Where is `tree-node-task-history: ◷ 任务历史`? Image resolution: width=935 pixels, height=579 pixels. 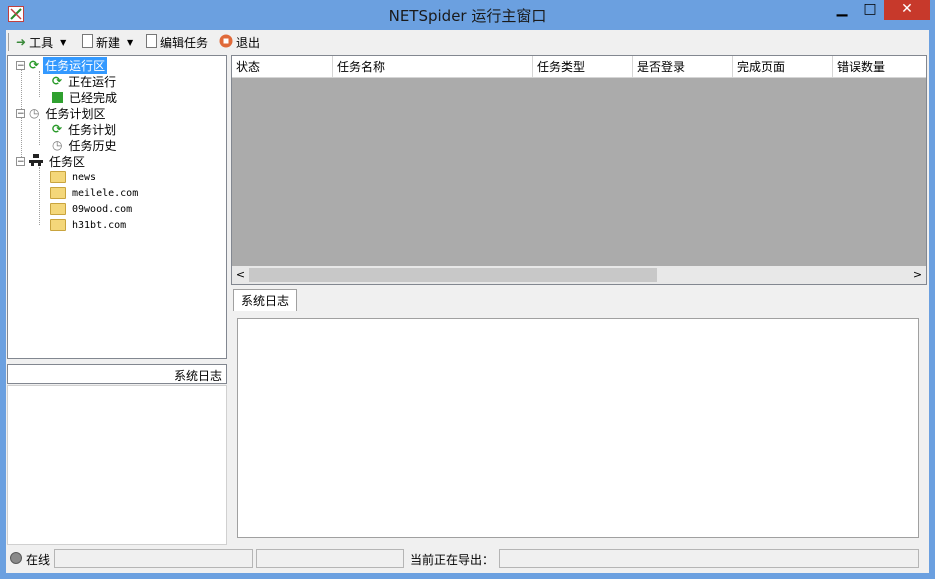
tree-node-task-history: ◷ 任务历史 is located at coordinates (85, 145).